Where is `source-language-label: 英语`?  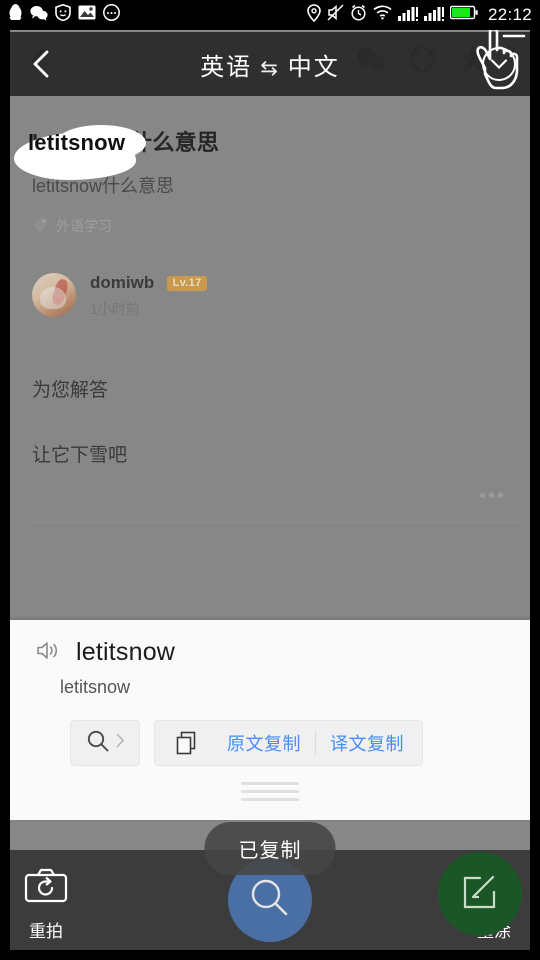 source-language-label: 英语 is located at coordinates (226, 67).